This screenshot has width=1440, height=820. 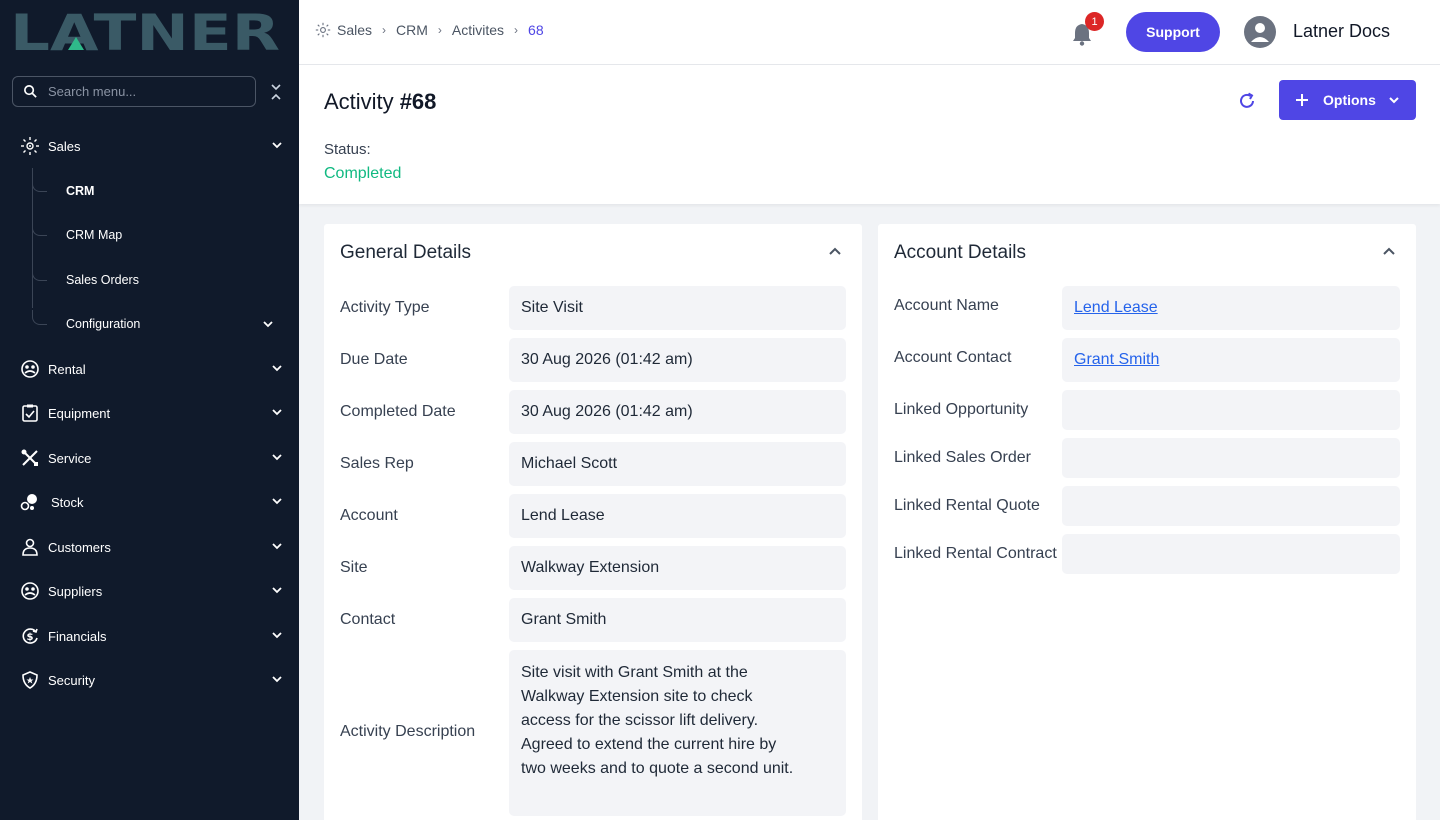 I want to click on sidebar-item-label: Rental, so click(x=67, y=369).